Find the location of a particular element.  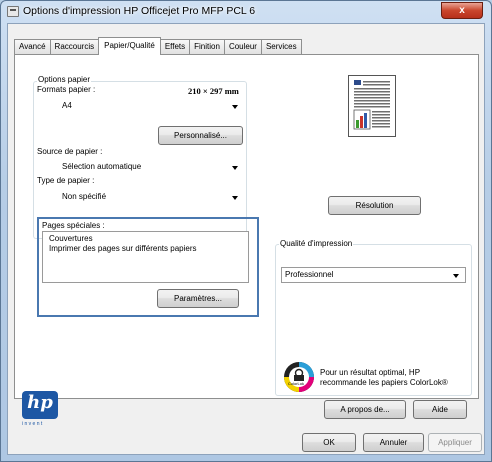

print-quality-select: Professionnel is located at coordinates (373, 275).